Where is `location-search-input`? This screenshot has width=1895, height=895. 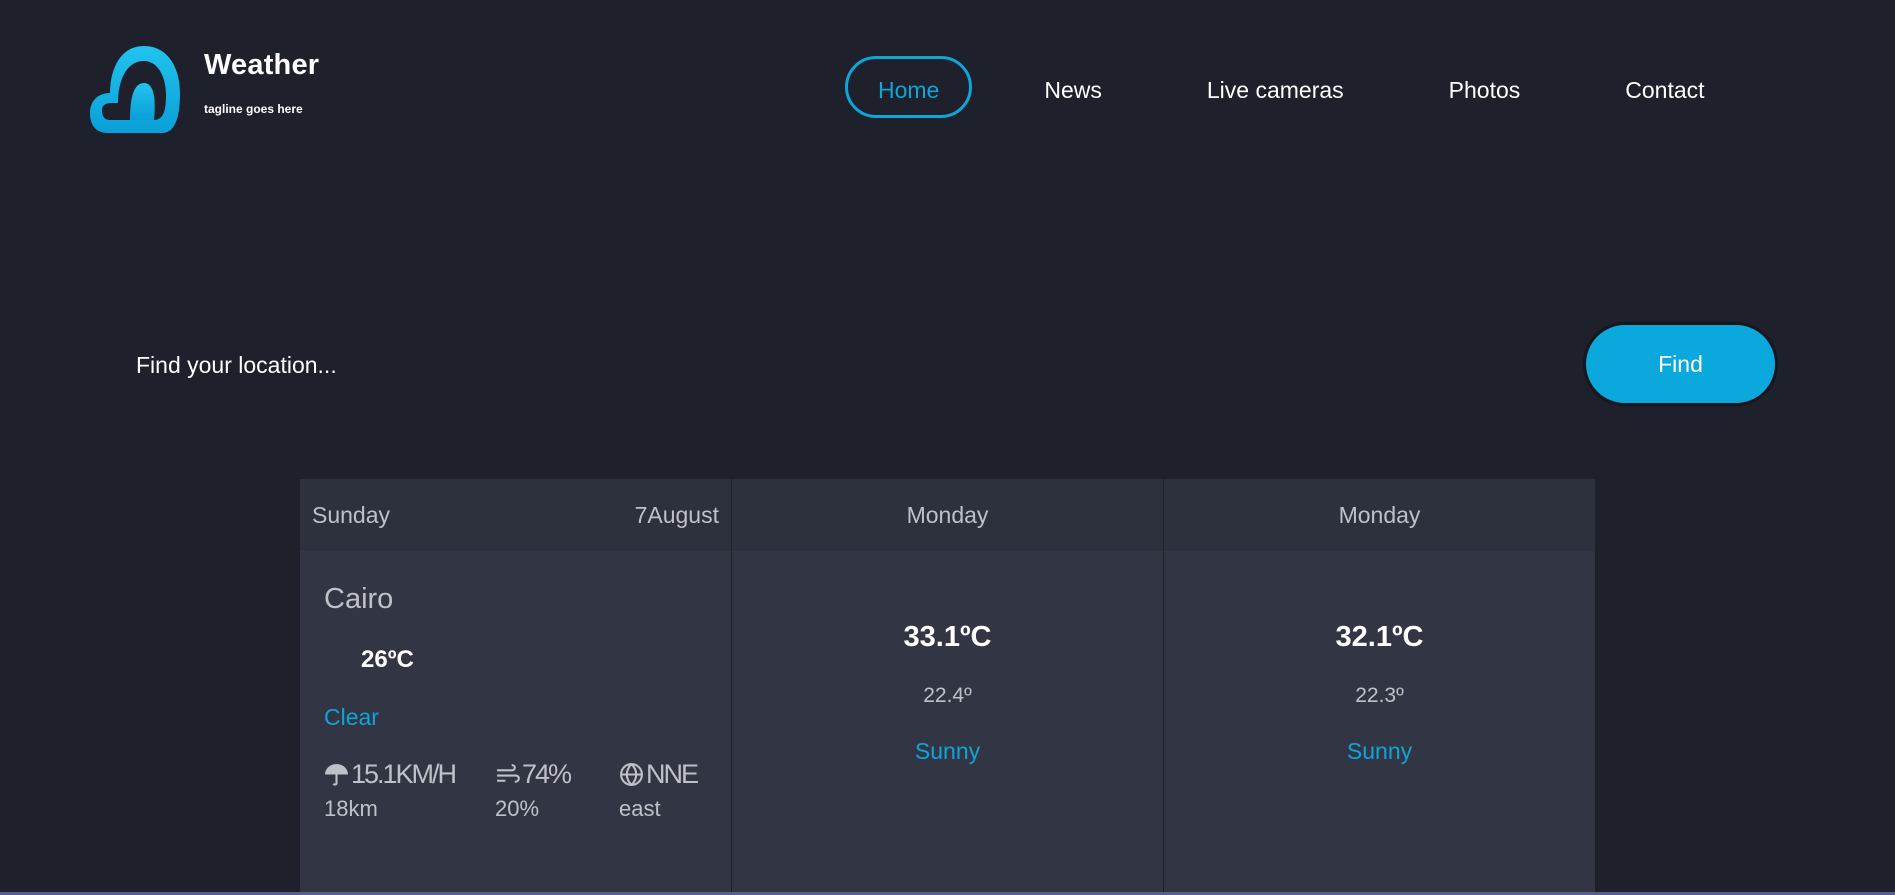 location-search-input is located at coordinates (856, 365).